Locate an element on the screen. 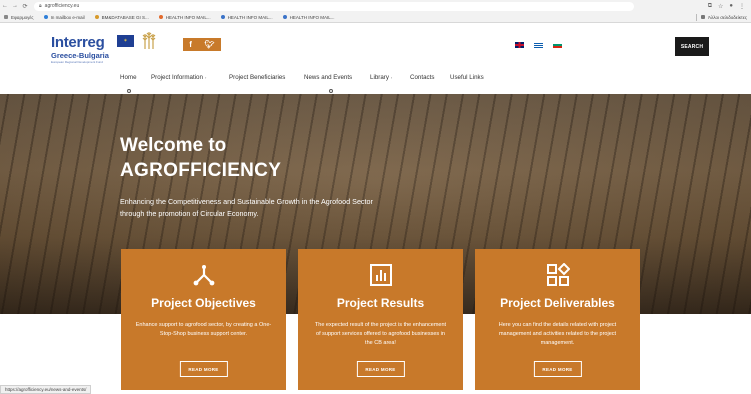 Image resolution: width=751 pixels, height=394 pixels. social-links: f 🐦︎ is located at coordinates (202, 44).